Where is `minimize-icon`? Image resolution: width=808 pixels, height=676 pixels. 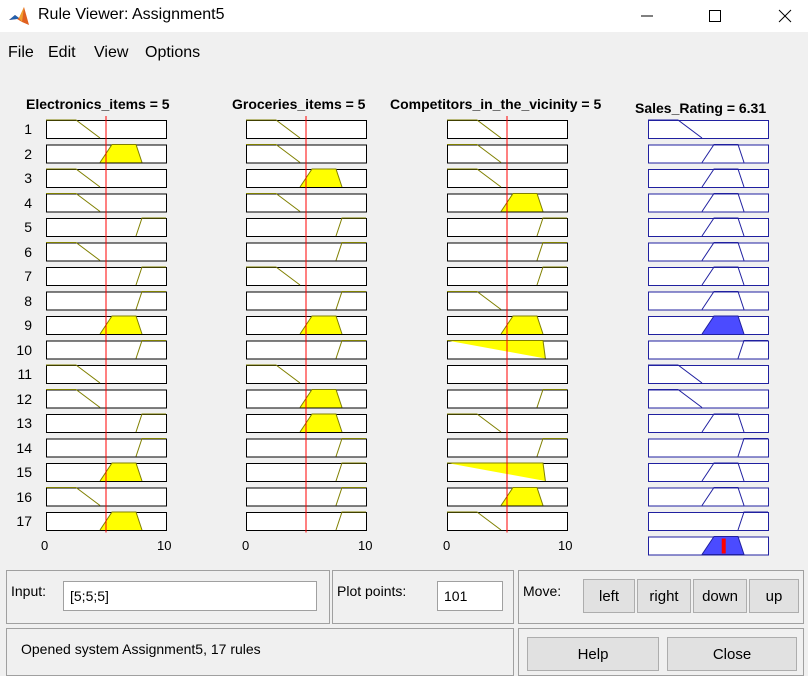
minimize-icon is located at coordinates (647, 16).